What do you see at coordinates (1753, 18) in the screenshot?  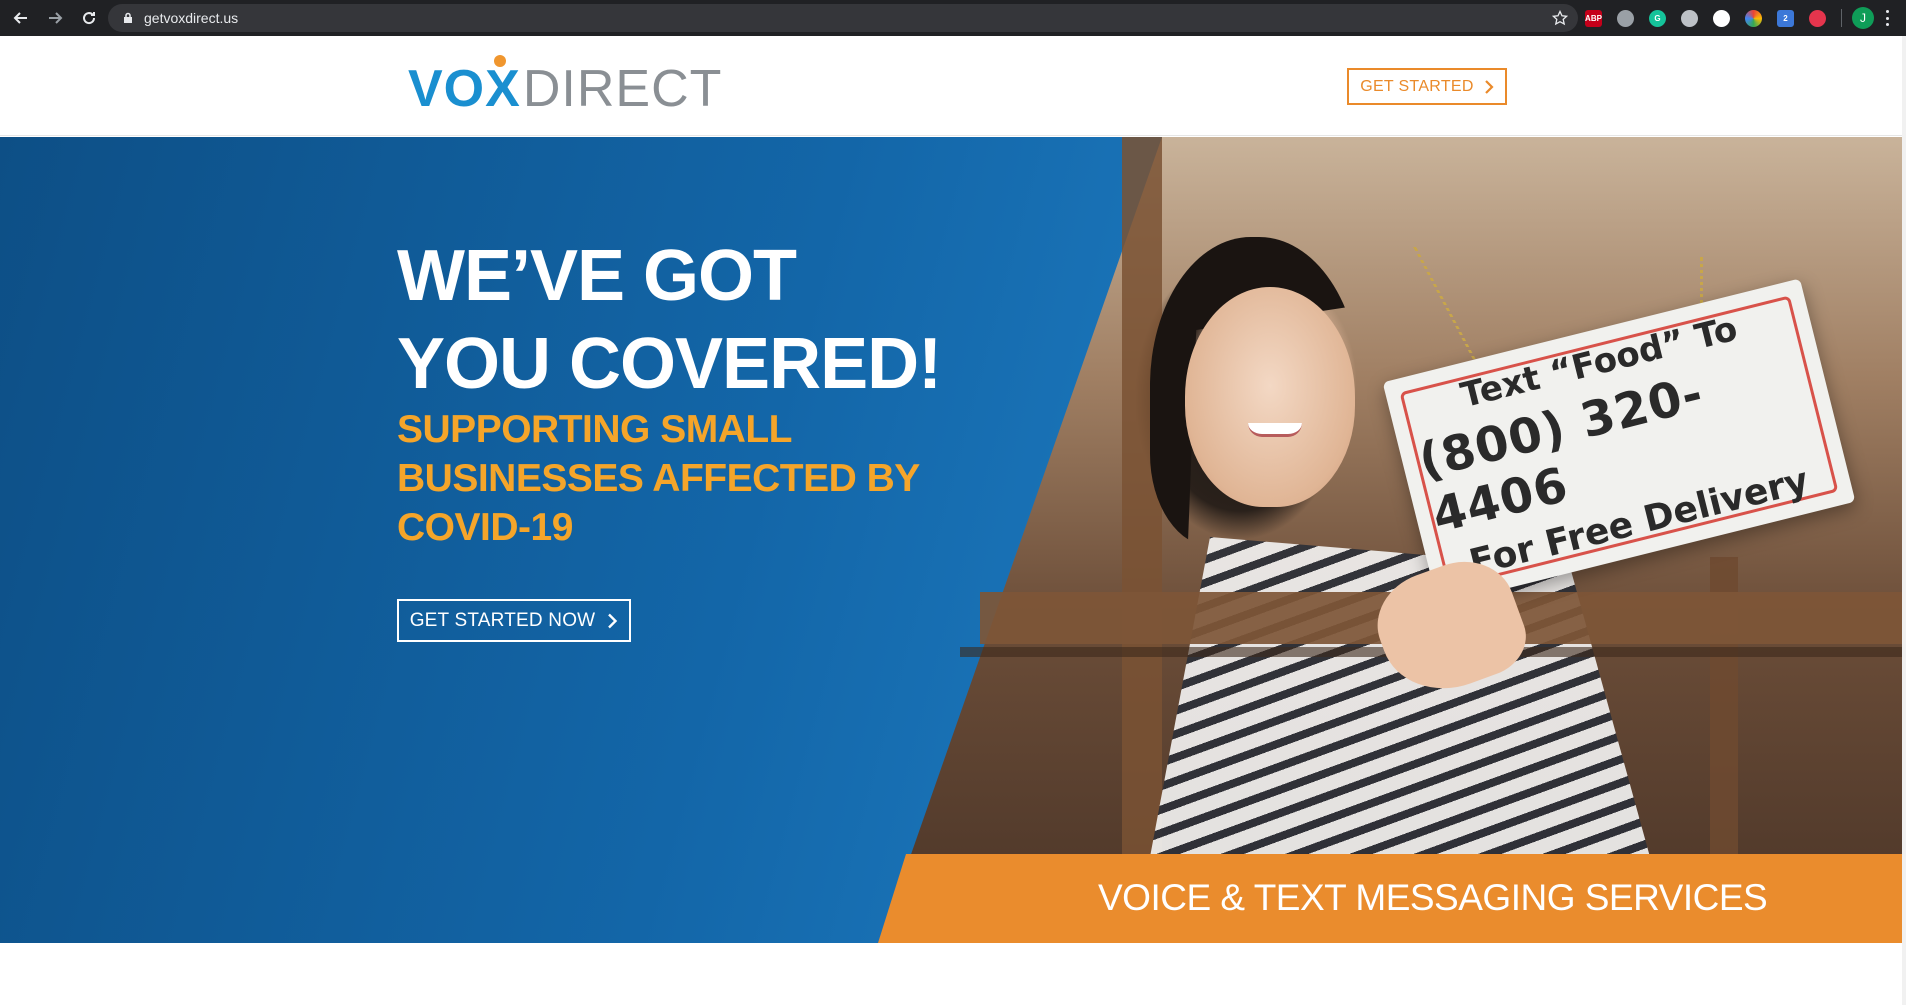 I see `color-picker-icon` at bounding box center [1753, 18].